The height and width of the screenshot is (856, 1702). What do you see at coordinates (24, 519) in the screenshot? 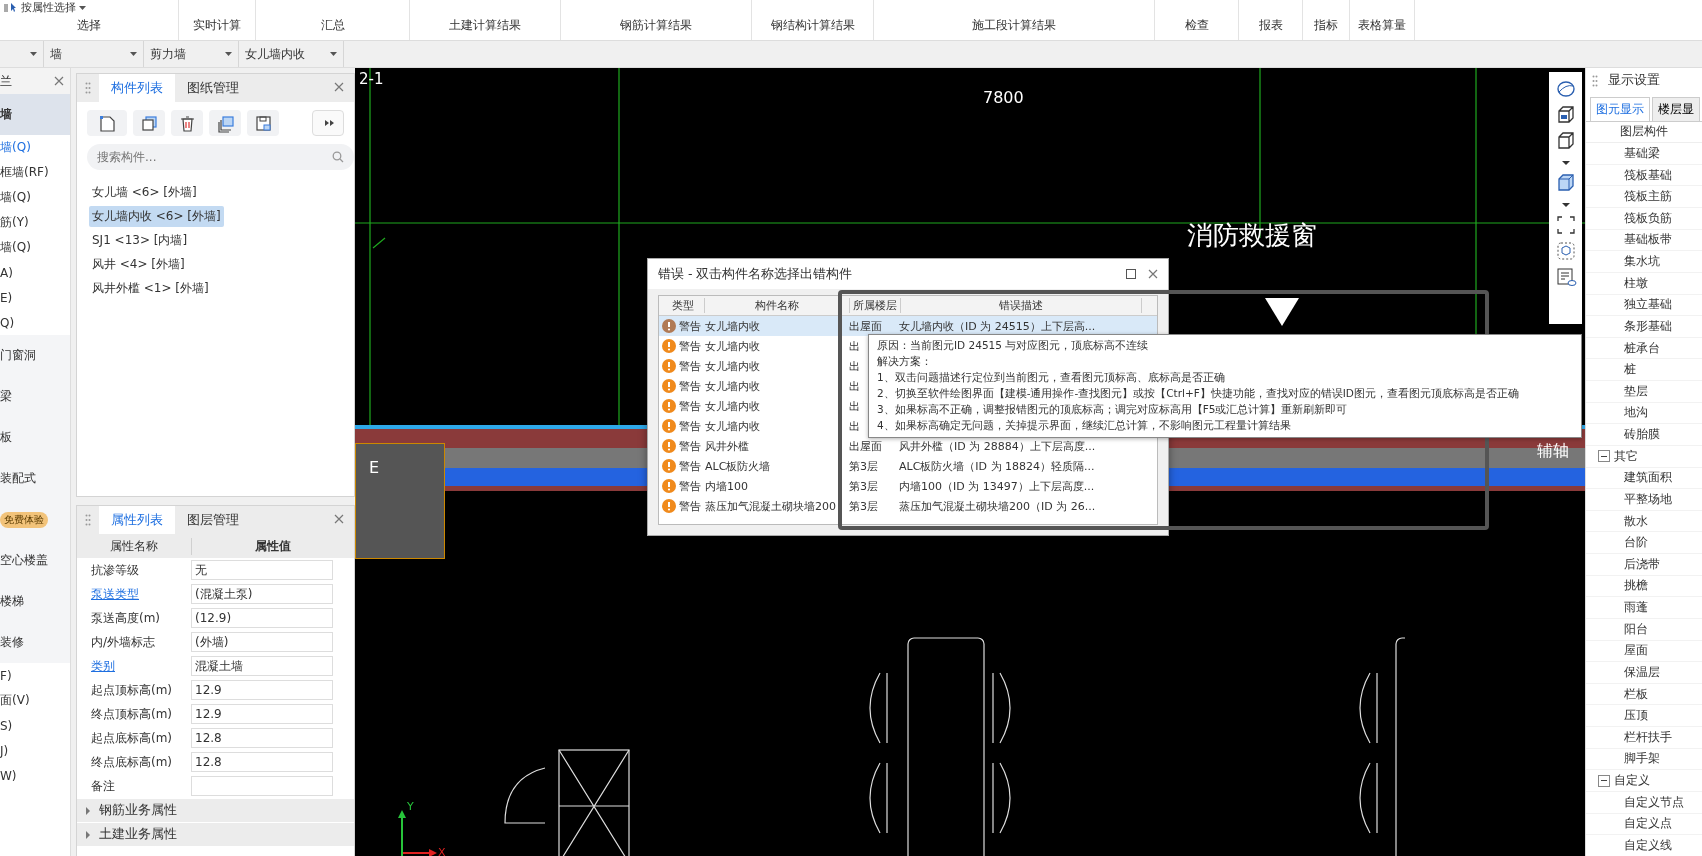
I see `free-trial-badge: 免费体验` at bounding box center [24, 519].